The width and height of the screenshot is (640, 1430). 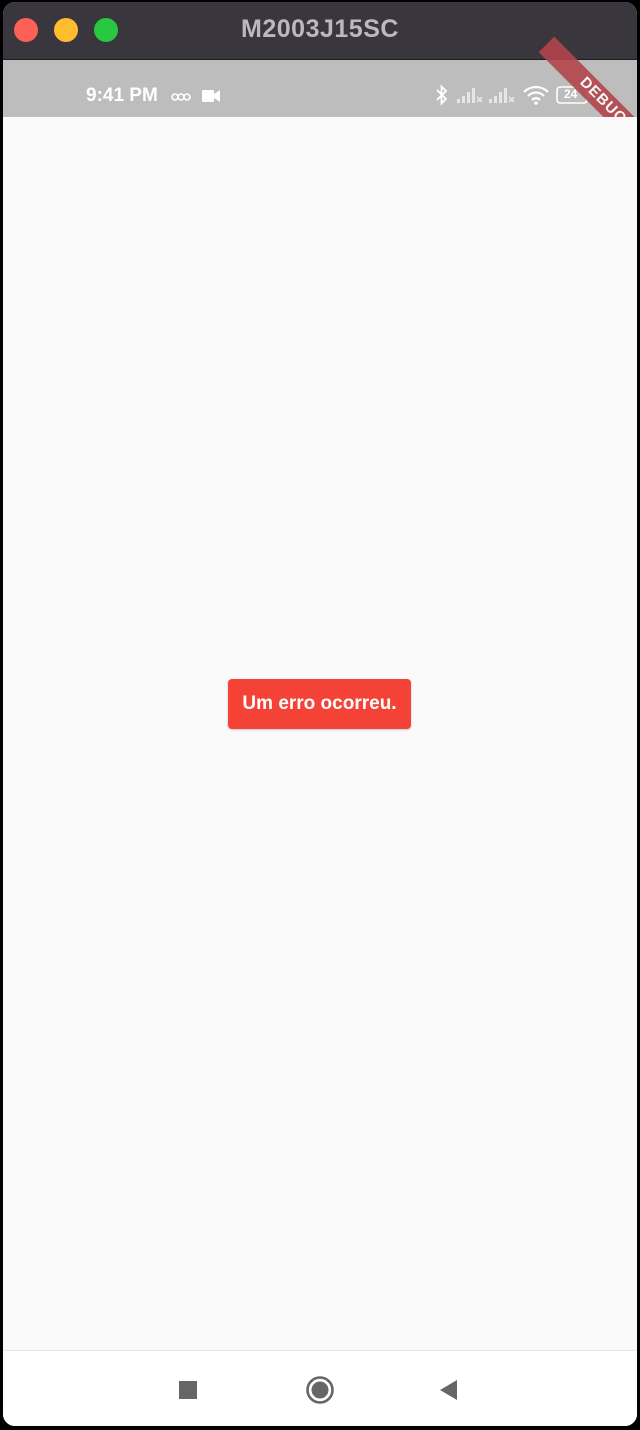 I want to click on signal-icon-sim1, so click(x=470, y=97).